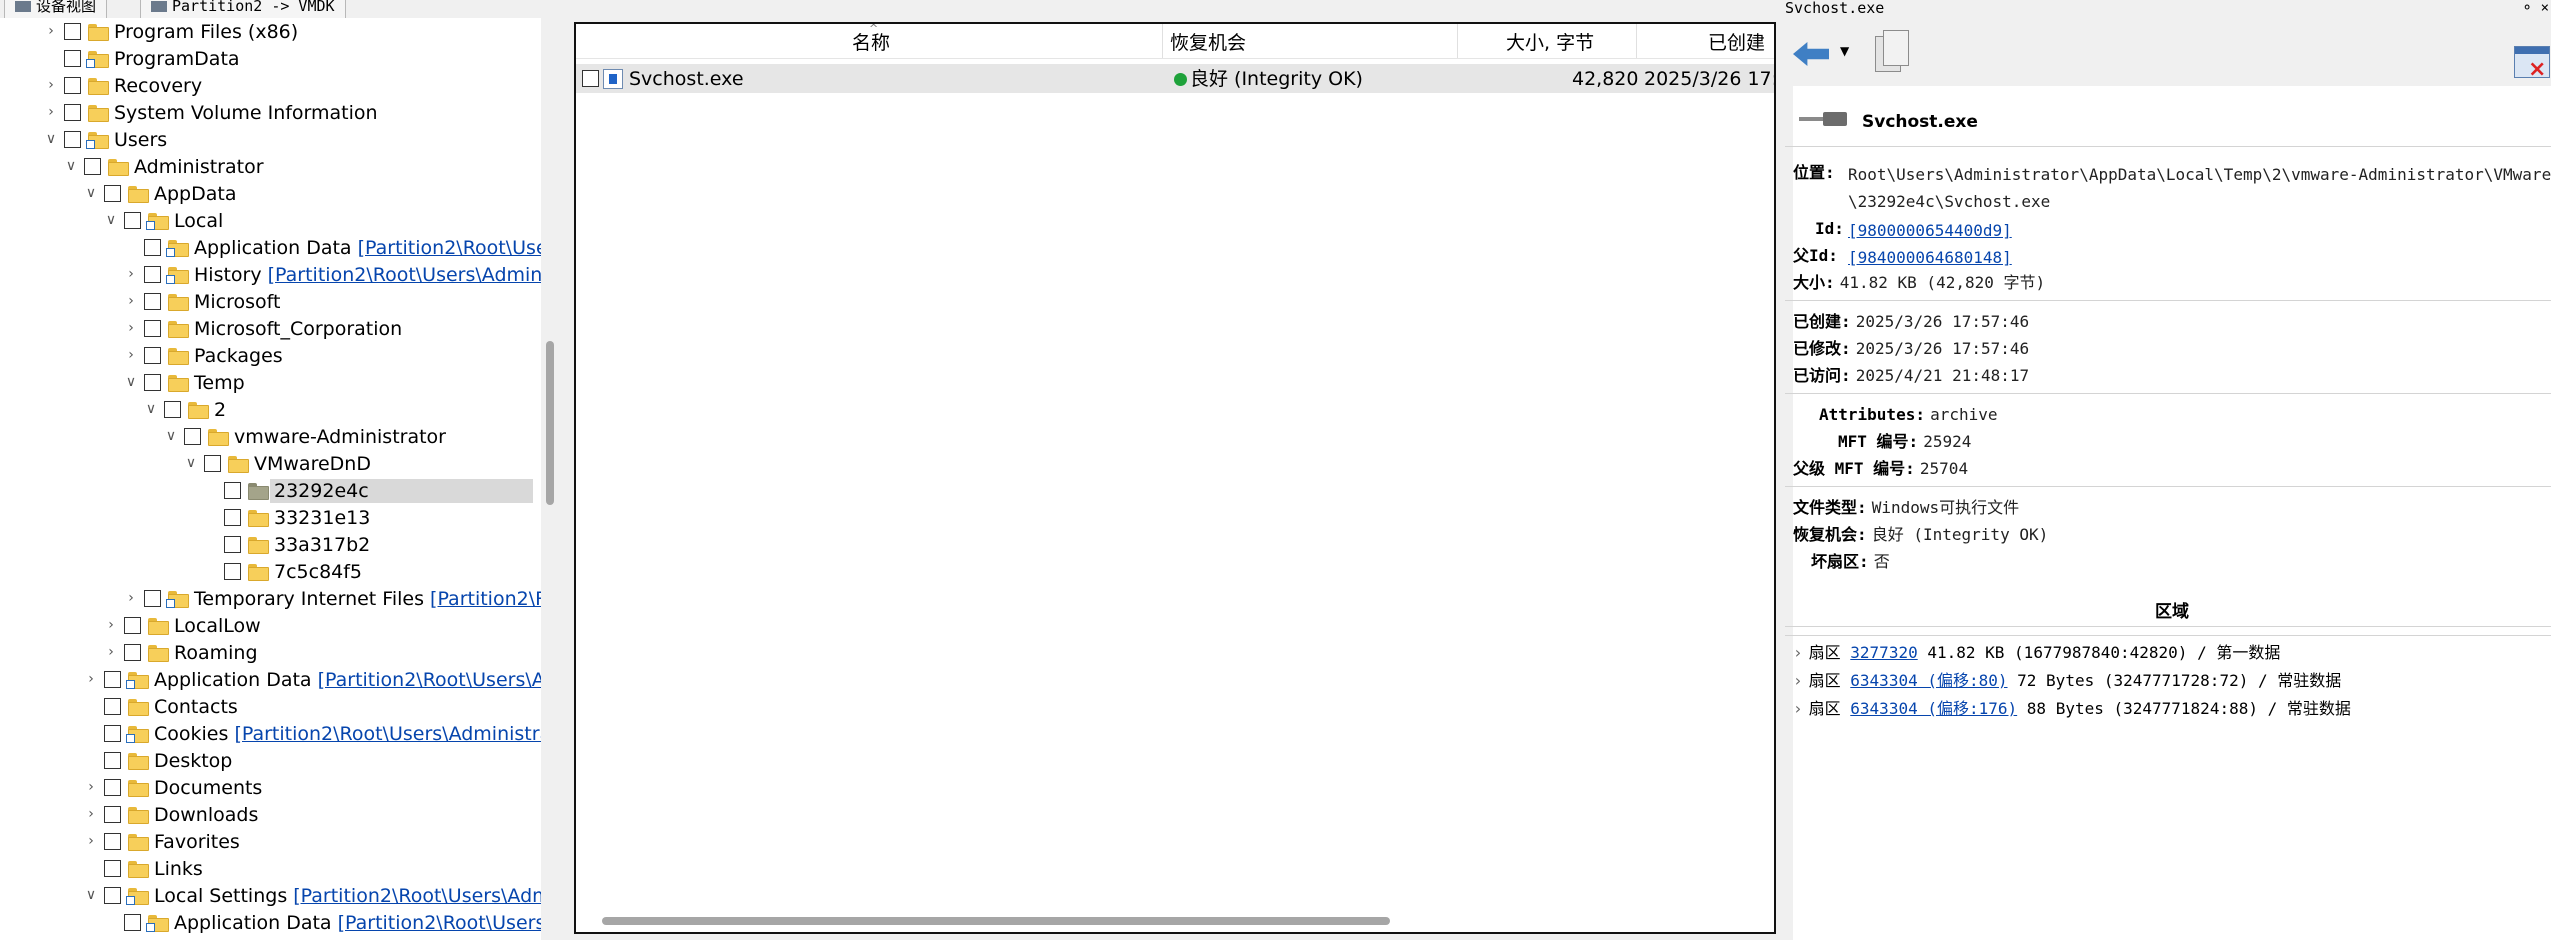  I want to click on parent-id-link: [984000064680148], so click(1930, 257).